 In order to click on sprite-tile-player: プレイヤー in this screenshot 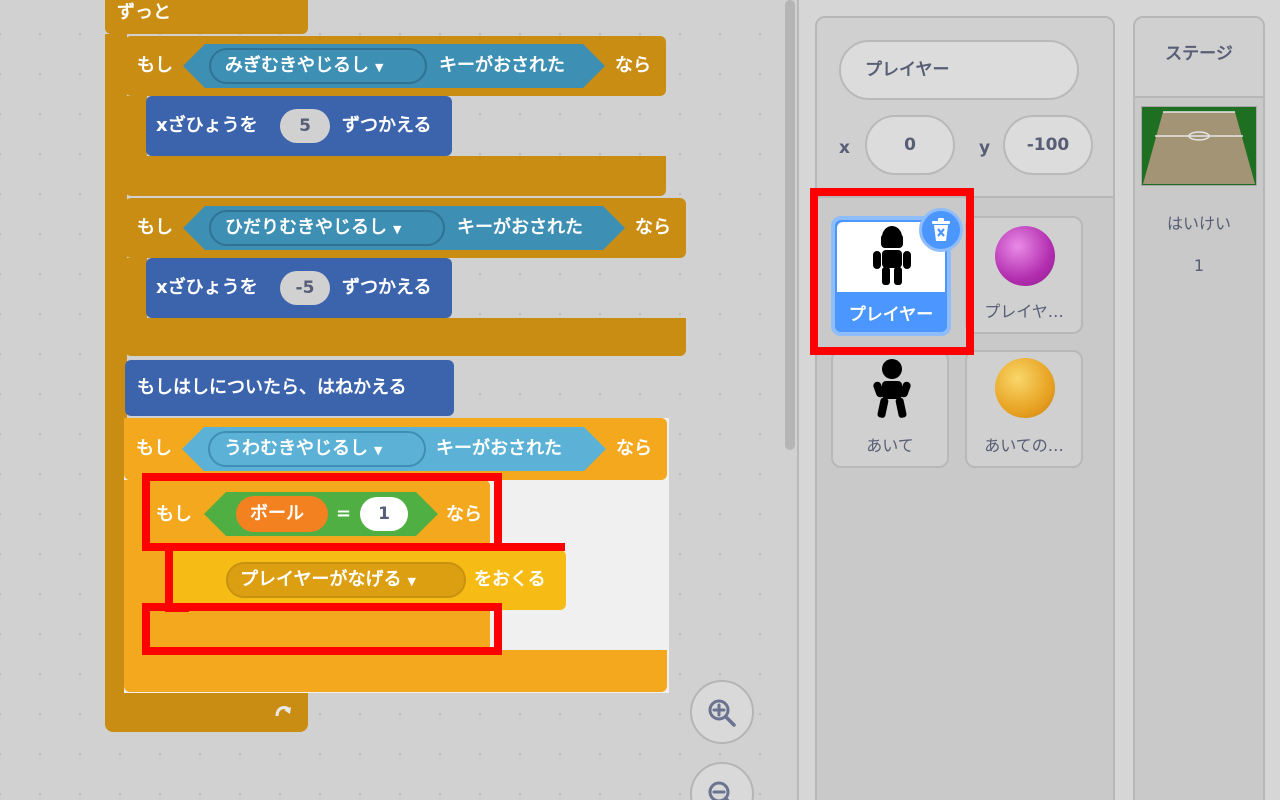, I will do `click(897, 272)`.